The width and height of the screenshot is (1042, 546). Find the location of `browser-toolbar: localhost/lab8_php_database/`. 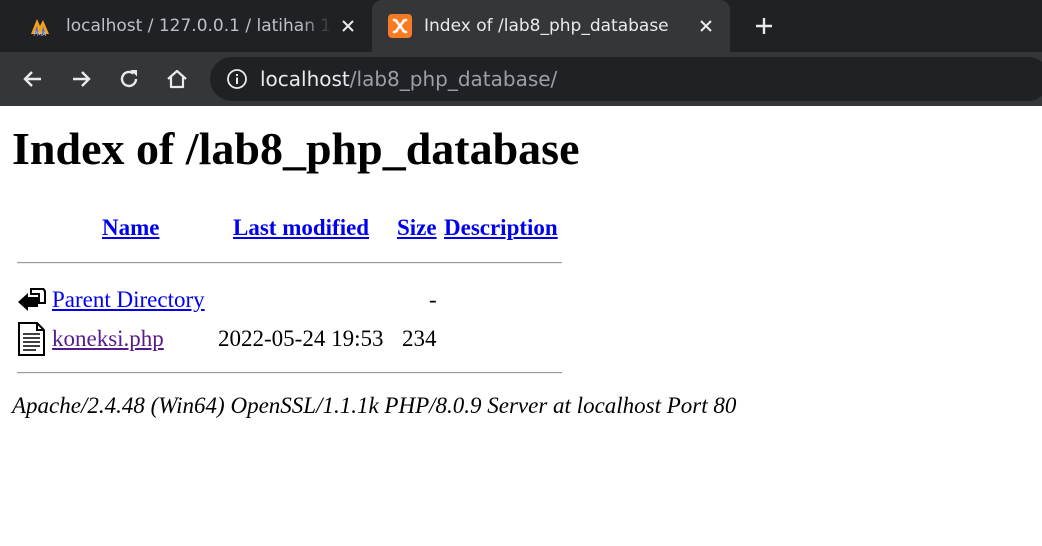

browser-toolbar: localhost/lab8_php_database/ is located at coordinates (521, 79).